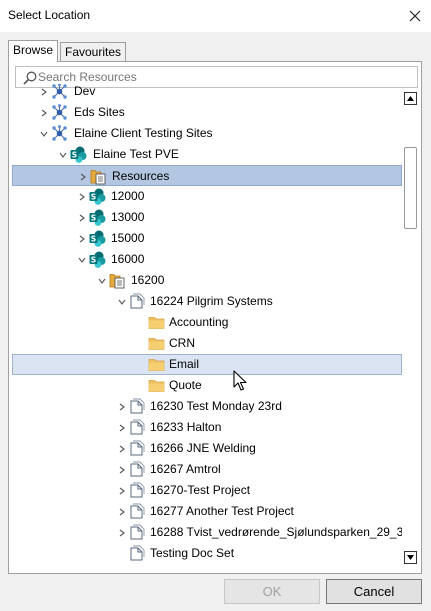 This screenshot has height=611, width=431. I want to click on tree-item: 16270-Test Project, so click(207, 490).